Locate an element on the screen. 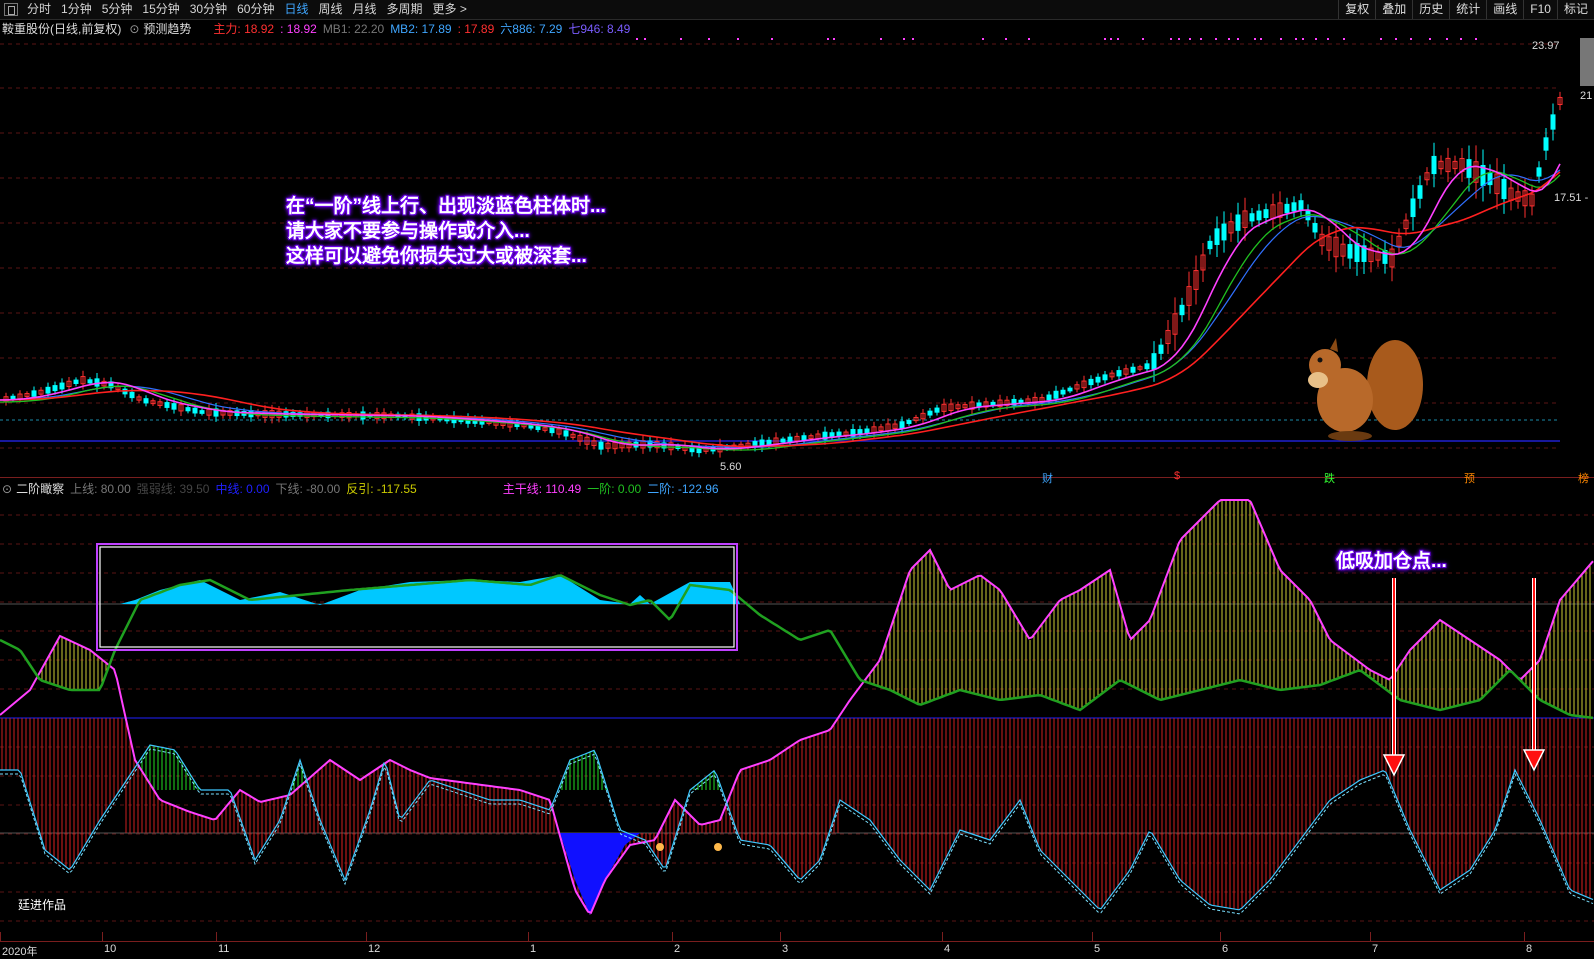  event-dollar-icon: $ is located at coordinates (1177, 476).